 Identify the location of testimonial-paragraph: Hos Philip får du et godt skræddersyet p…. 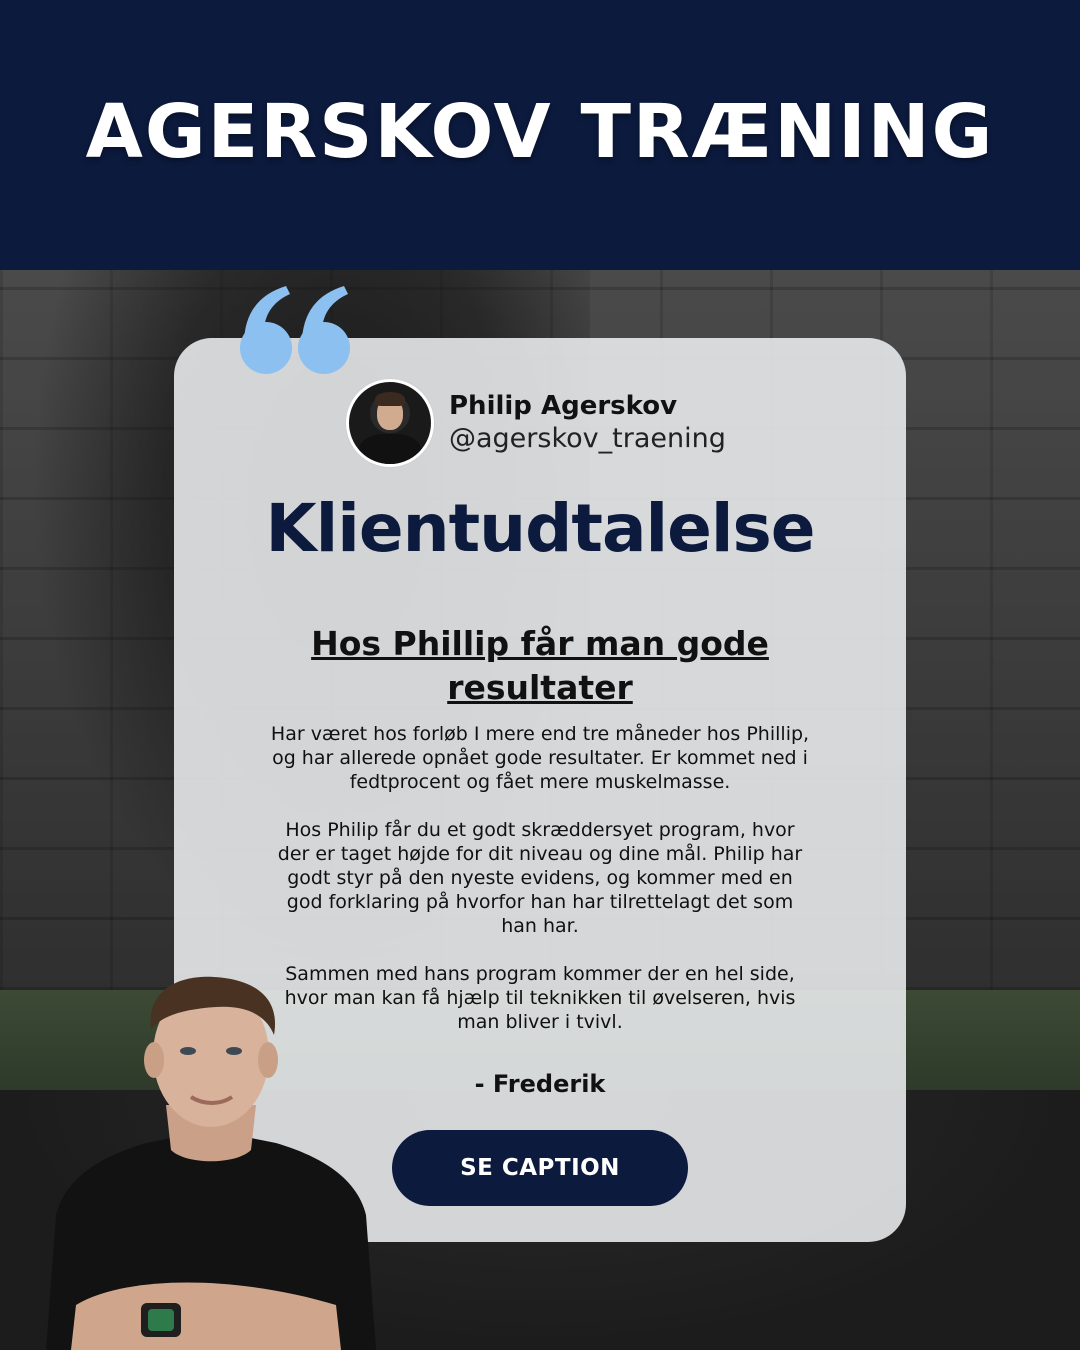
(540, 878).